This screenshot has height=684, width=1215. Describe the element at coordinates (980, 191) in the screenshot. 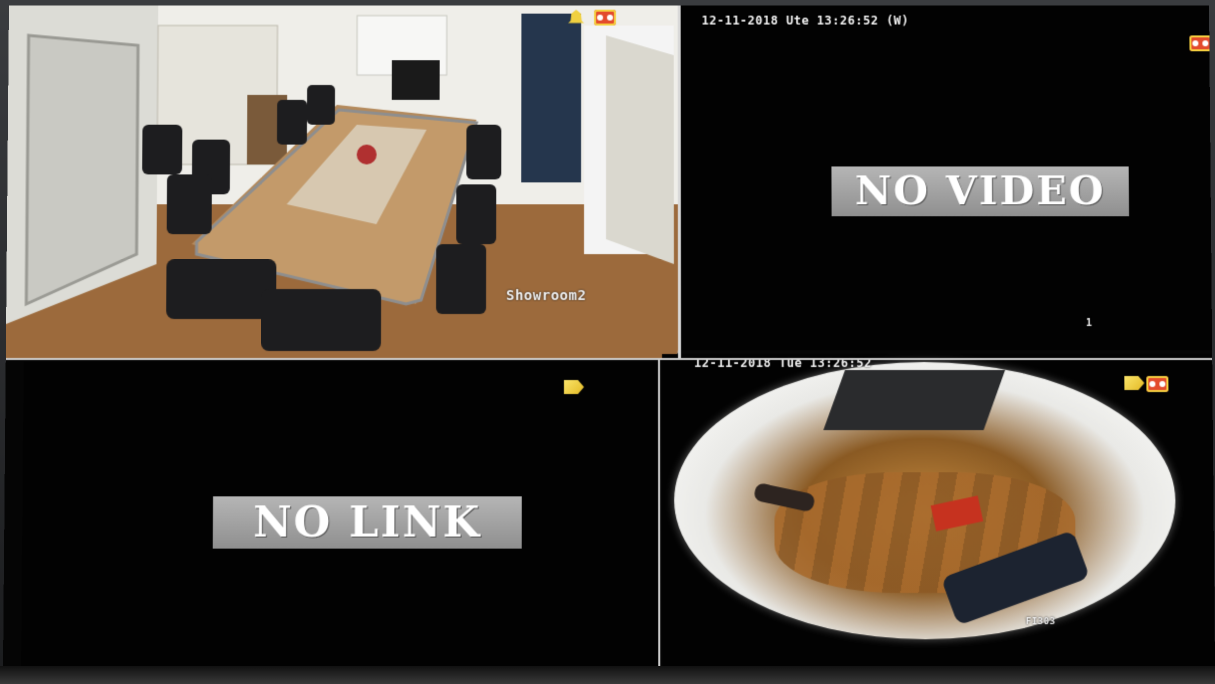

I see `no-video-banner: NO VIDEO` at that location.